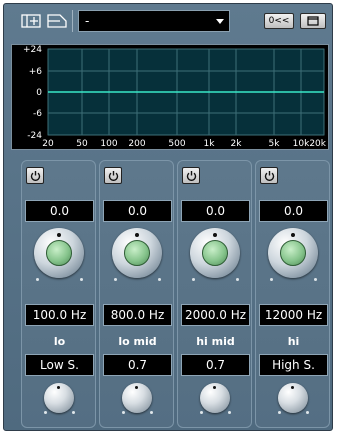  I want to click on band-lo-mid-gain-knob, so click(137, 253).